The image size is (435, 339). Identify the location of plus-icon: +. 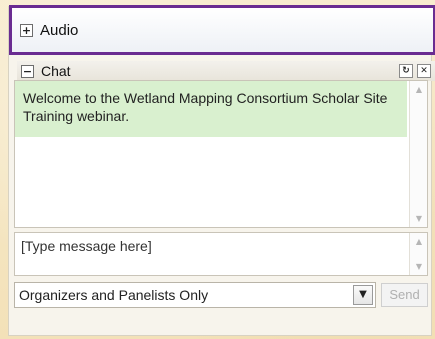
(26, 30).